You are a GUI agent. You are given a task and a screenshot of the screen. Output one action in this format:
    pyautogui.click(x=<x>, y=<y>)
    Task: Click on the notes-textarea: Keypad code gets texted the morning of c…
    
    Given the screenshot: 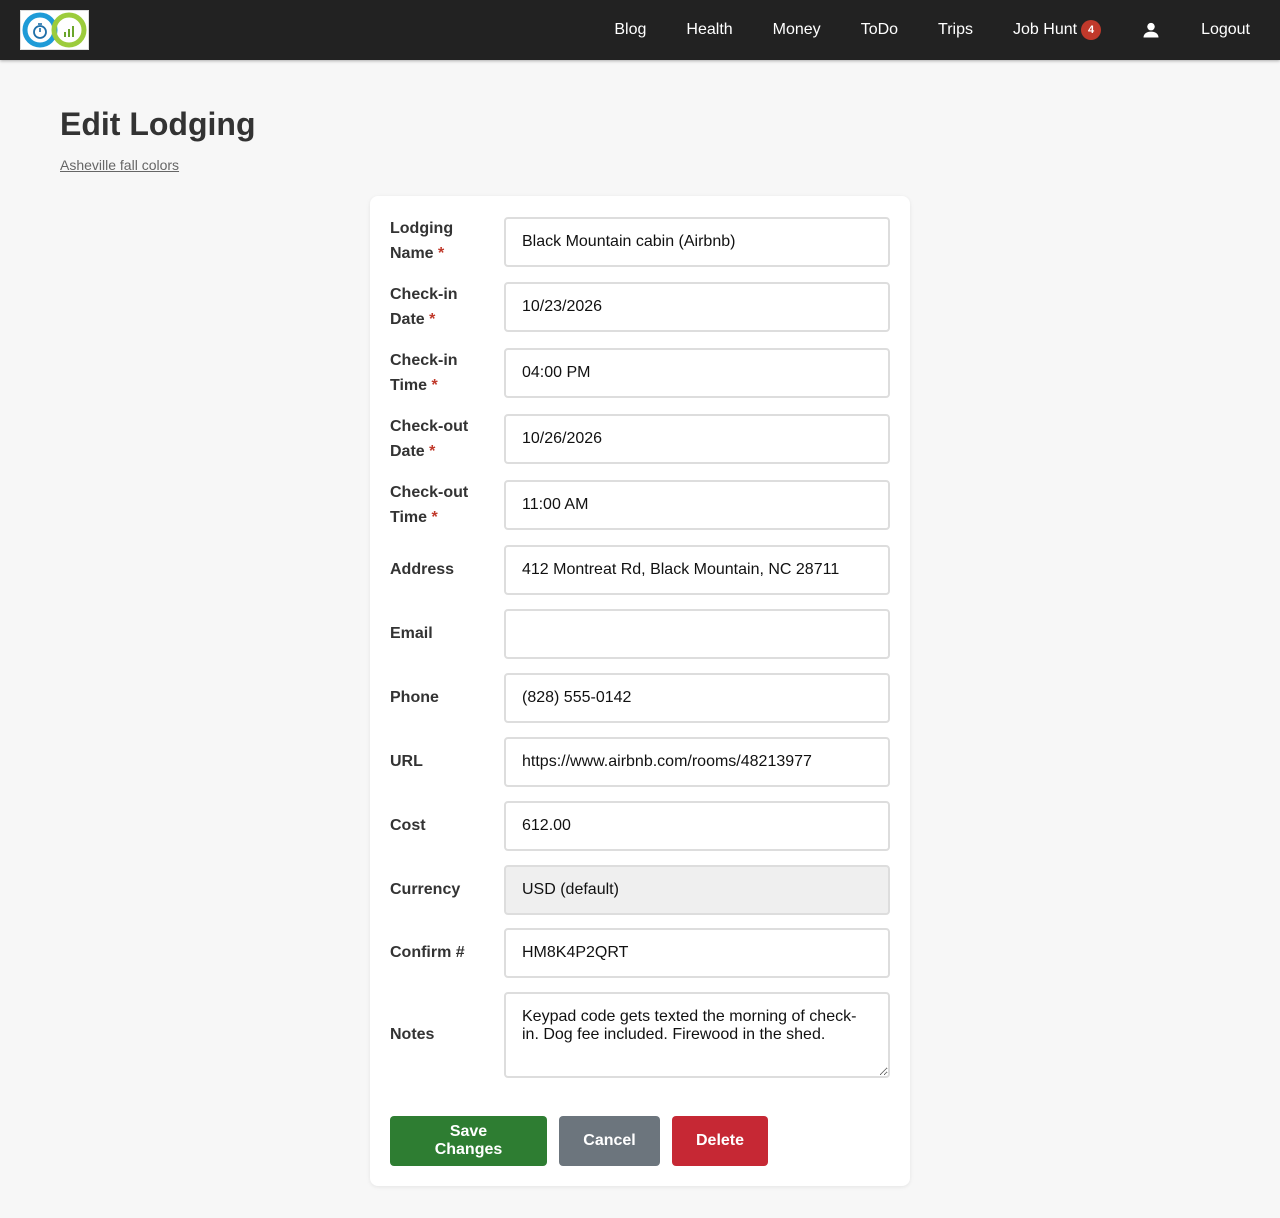 What is the action you would take?
    pyautogui.click(x=697, y=1035)
    